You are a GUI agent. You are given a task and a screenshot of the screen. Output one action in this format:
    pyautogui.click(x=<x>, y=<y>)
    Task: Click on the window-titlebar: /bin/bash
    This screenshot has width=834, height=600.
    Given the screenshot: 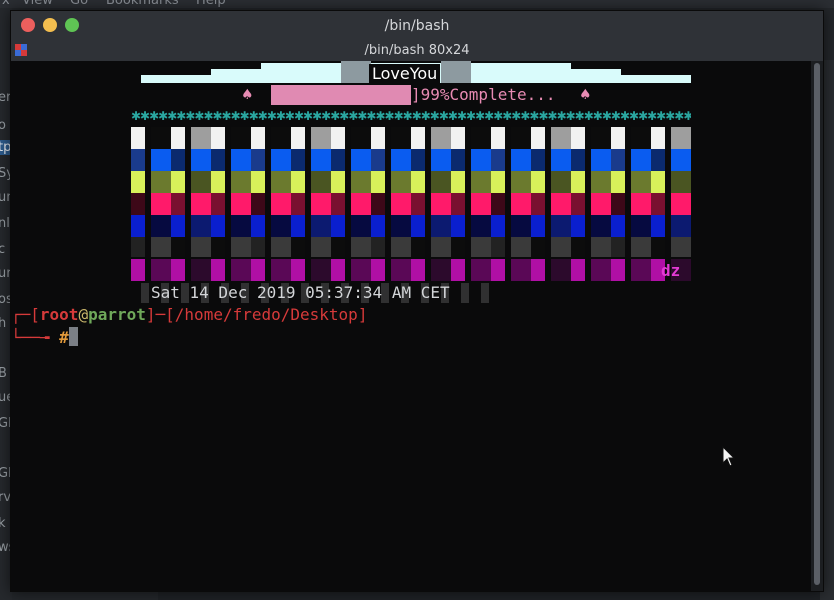 What is the action you would take?
    pyautogui.click(x=417, y=26)
    